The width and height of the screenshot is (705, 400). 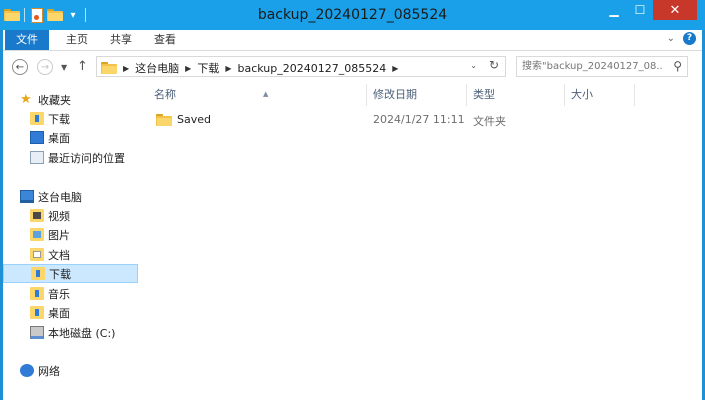 What do you see at coordinates (37, 312) in the screenshot?
I see `desktop-folder-icon` at bounding box center [37, 312].